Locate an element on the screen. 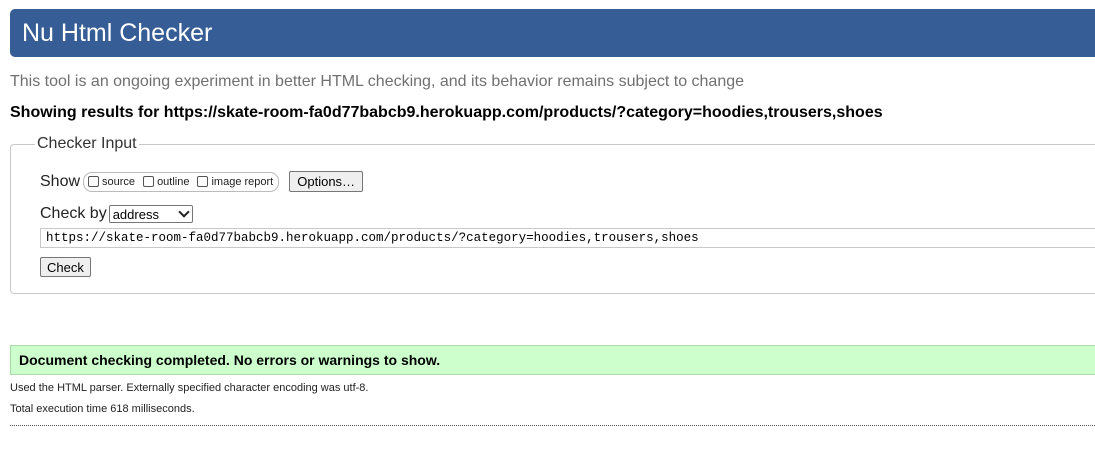  check-by-select: address is located at coordinates (150, 214).